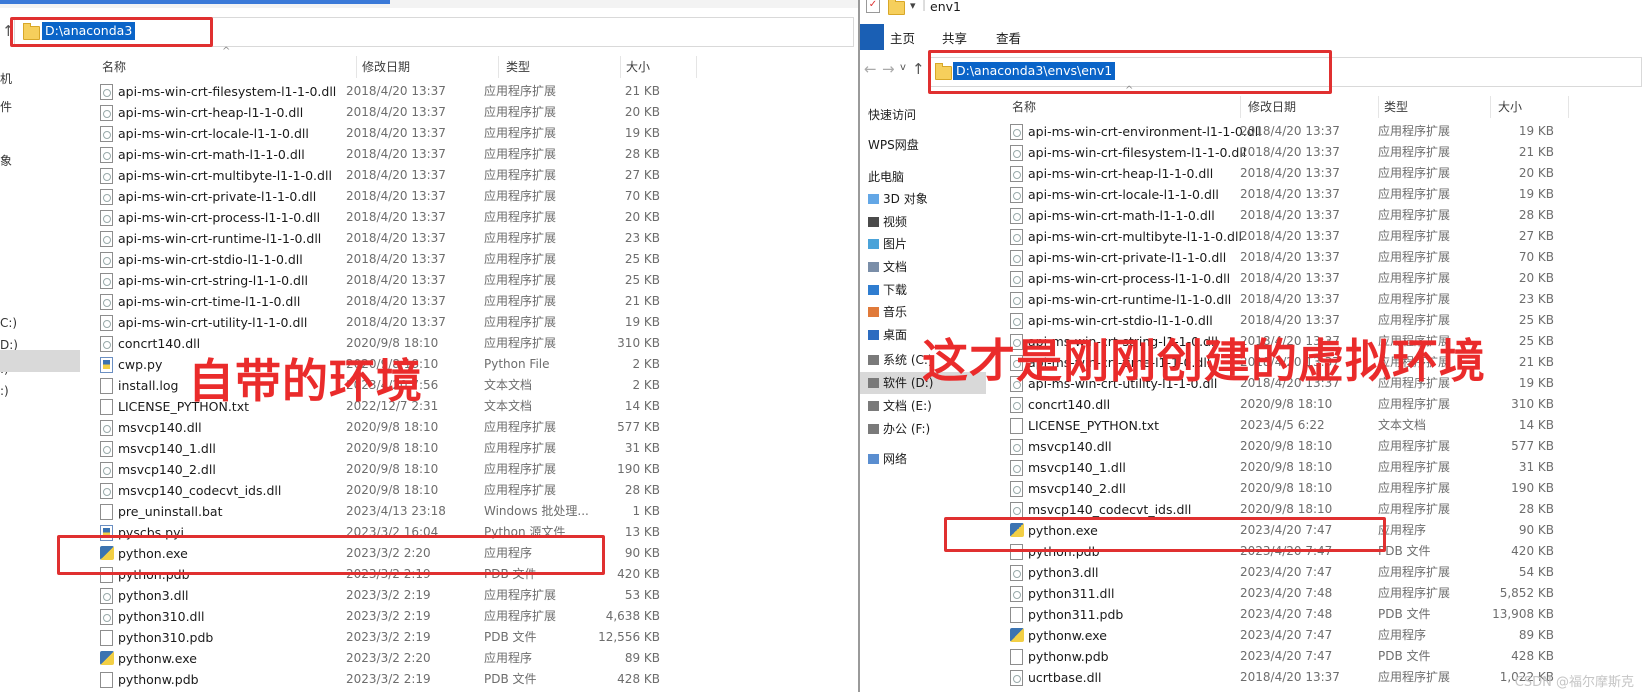 The image size is (1644, 692). What do you see at coordinates (148, 385) in the screenshot?
I see `file-name: install.log` at bounding box center [148, 385].